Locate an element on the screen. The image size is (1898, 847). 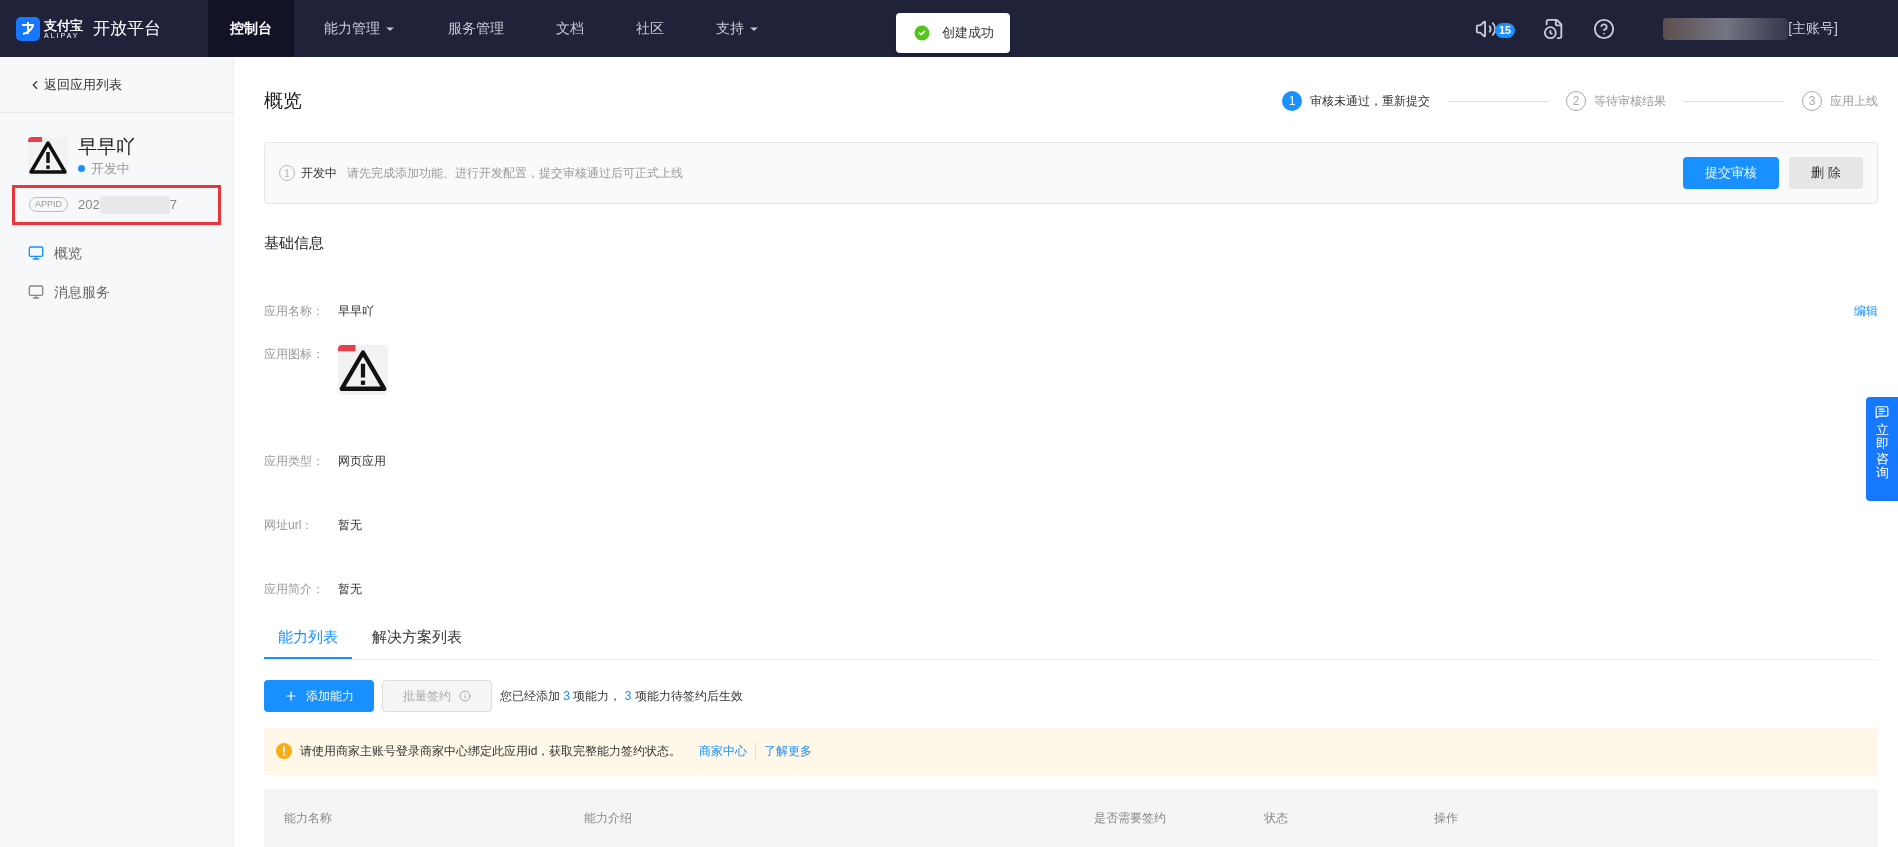
field-label: 应用类型： is located at coordinates (294, 461).